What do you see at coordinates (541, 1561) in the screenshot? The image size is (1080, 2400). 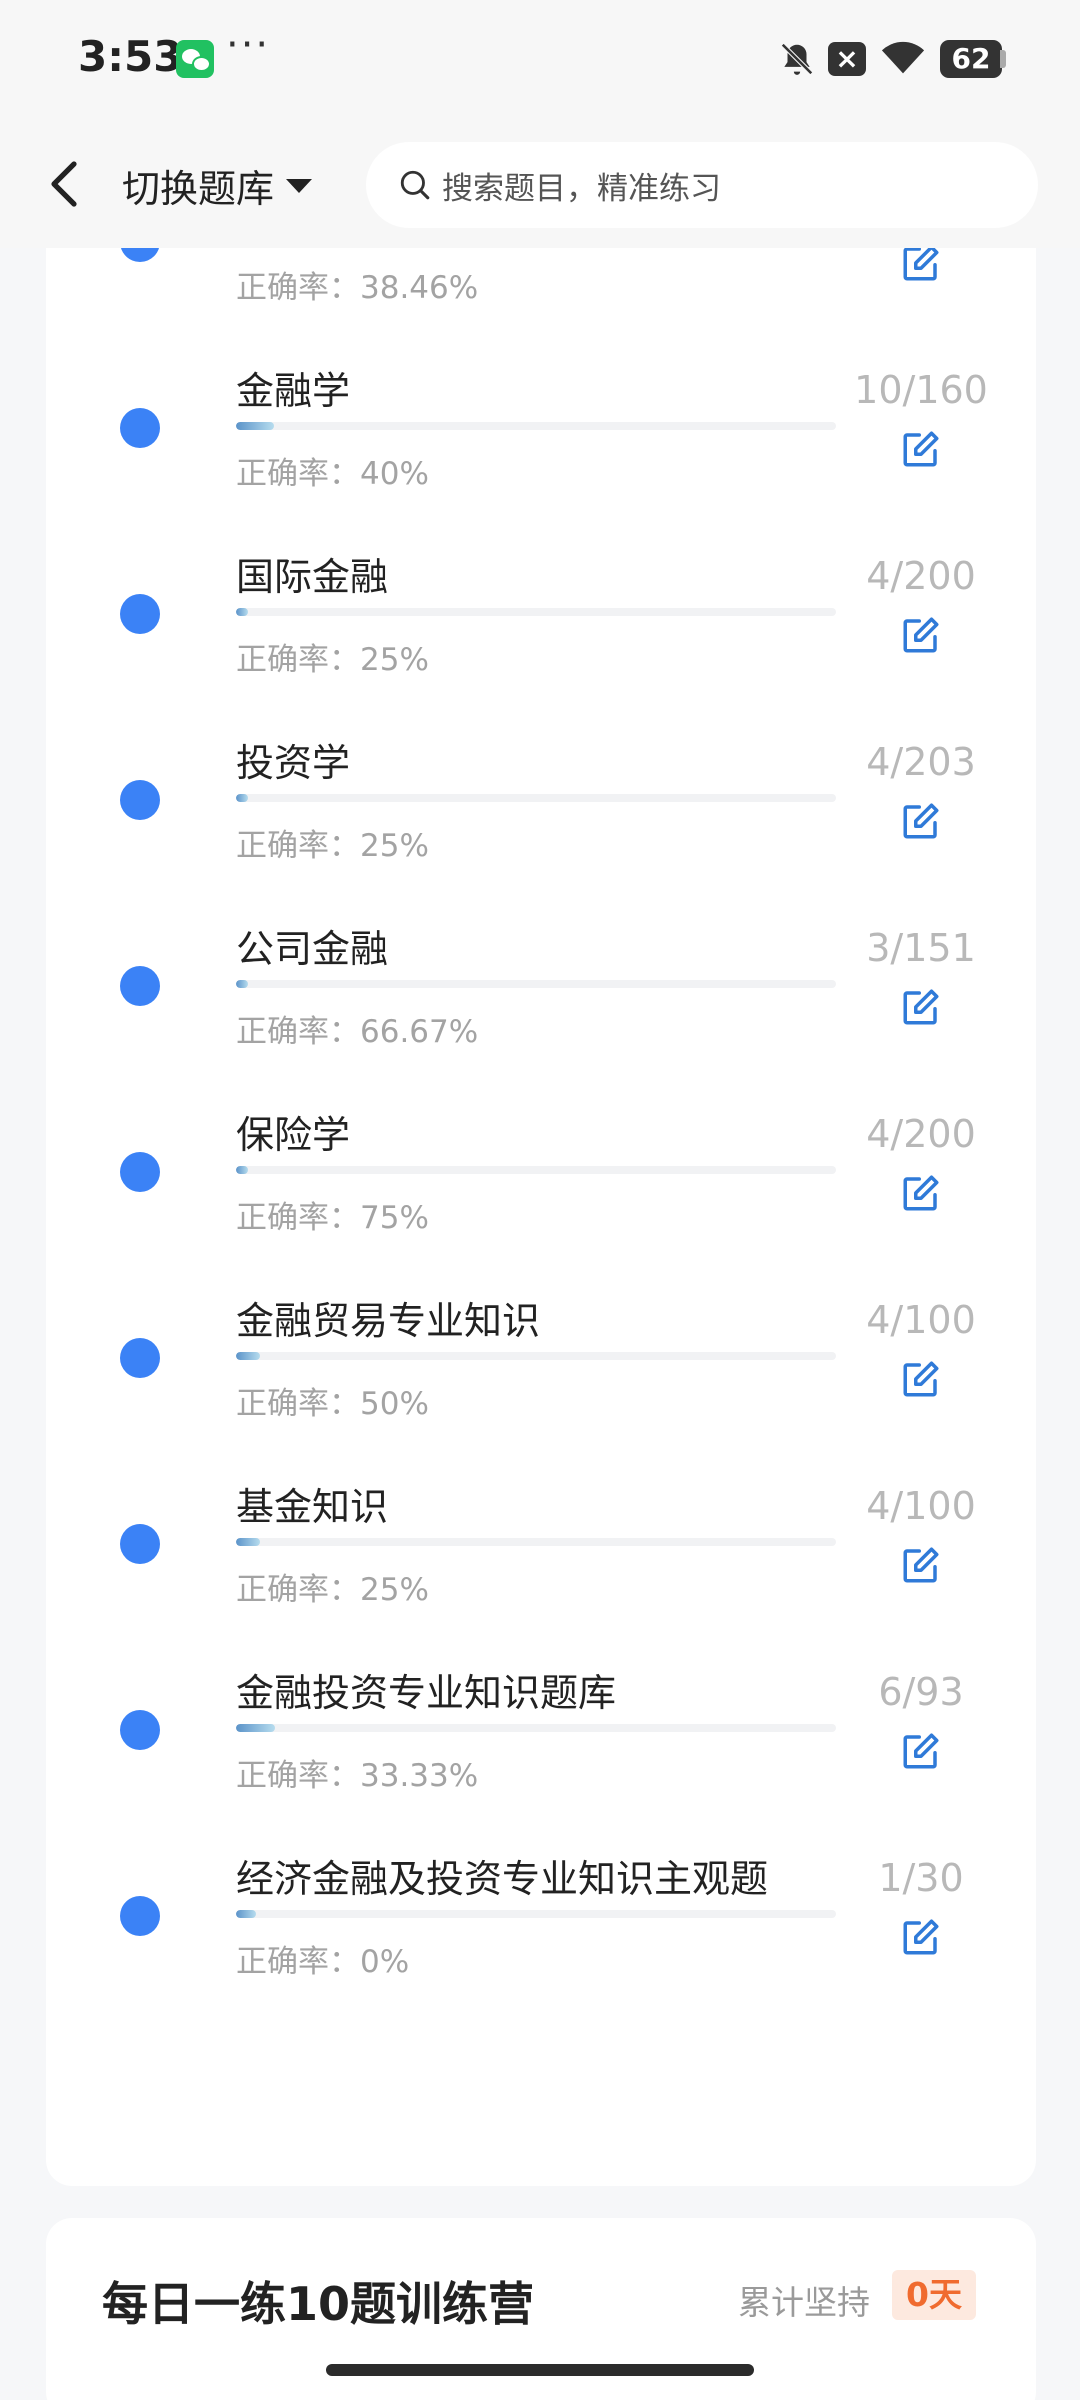 I see `list-item: 基金知识正确率：25% 4/100` at bounding box center [541, 1561].